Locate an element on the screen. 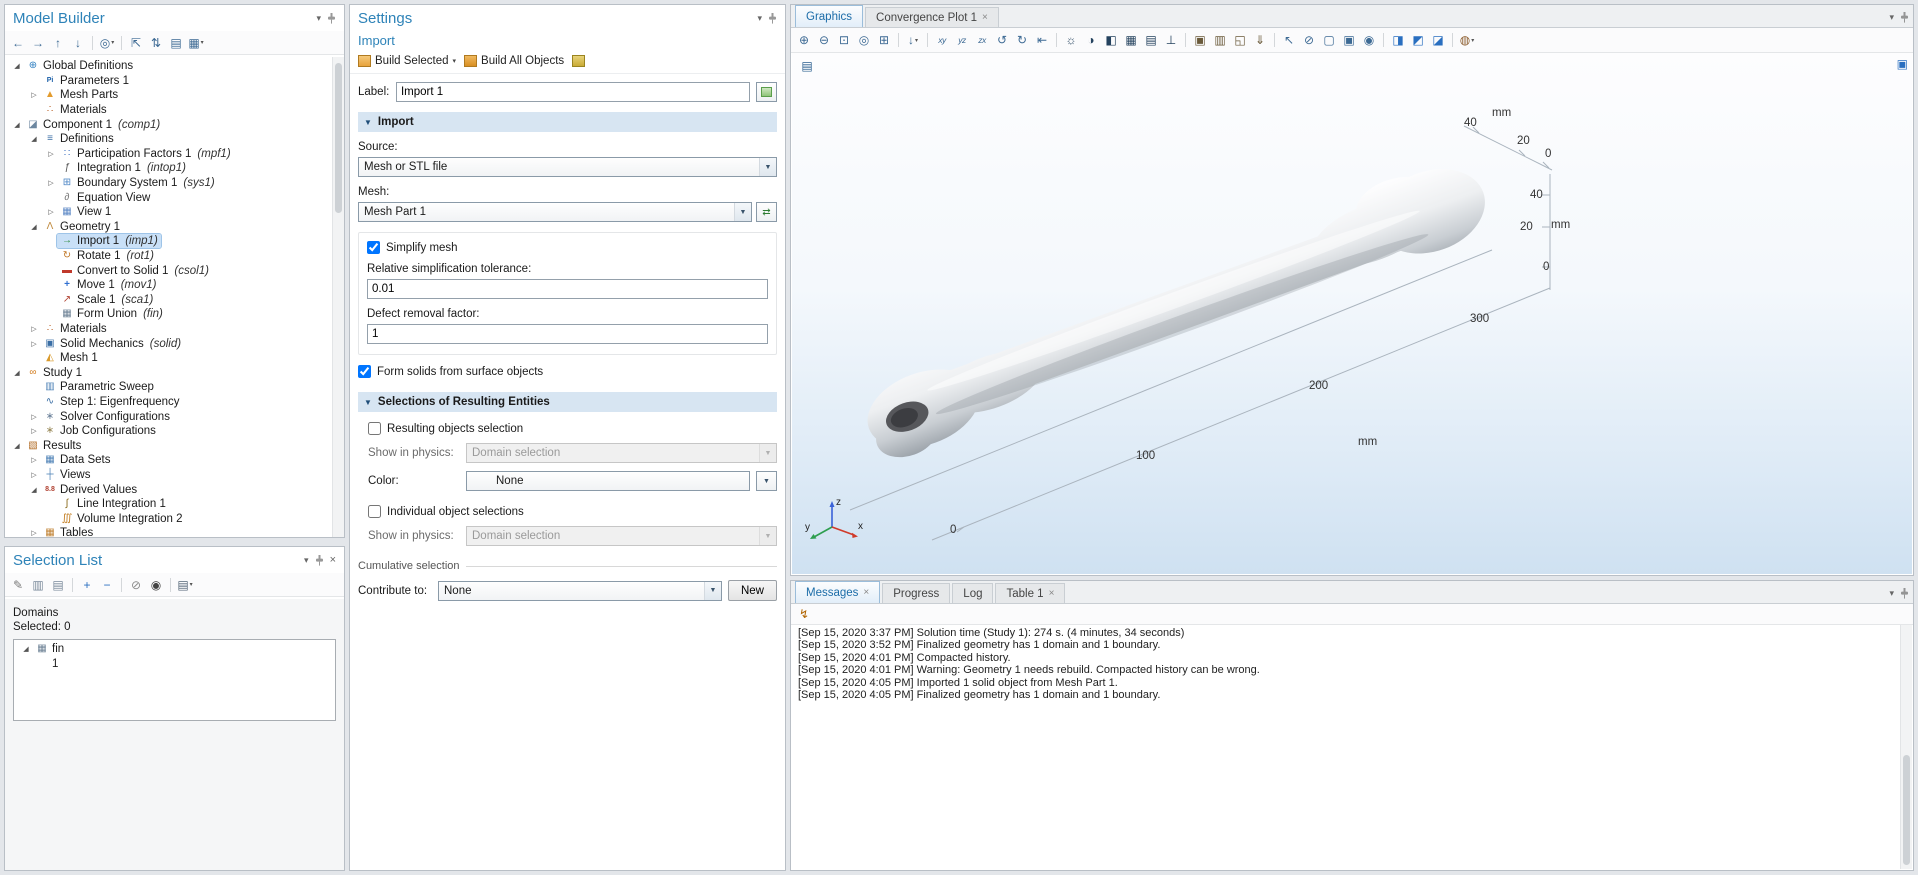  tree-node: ▷ ∷ Participation Factors 1 (mpf1) is located at coordinates (168, 154).